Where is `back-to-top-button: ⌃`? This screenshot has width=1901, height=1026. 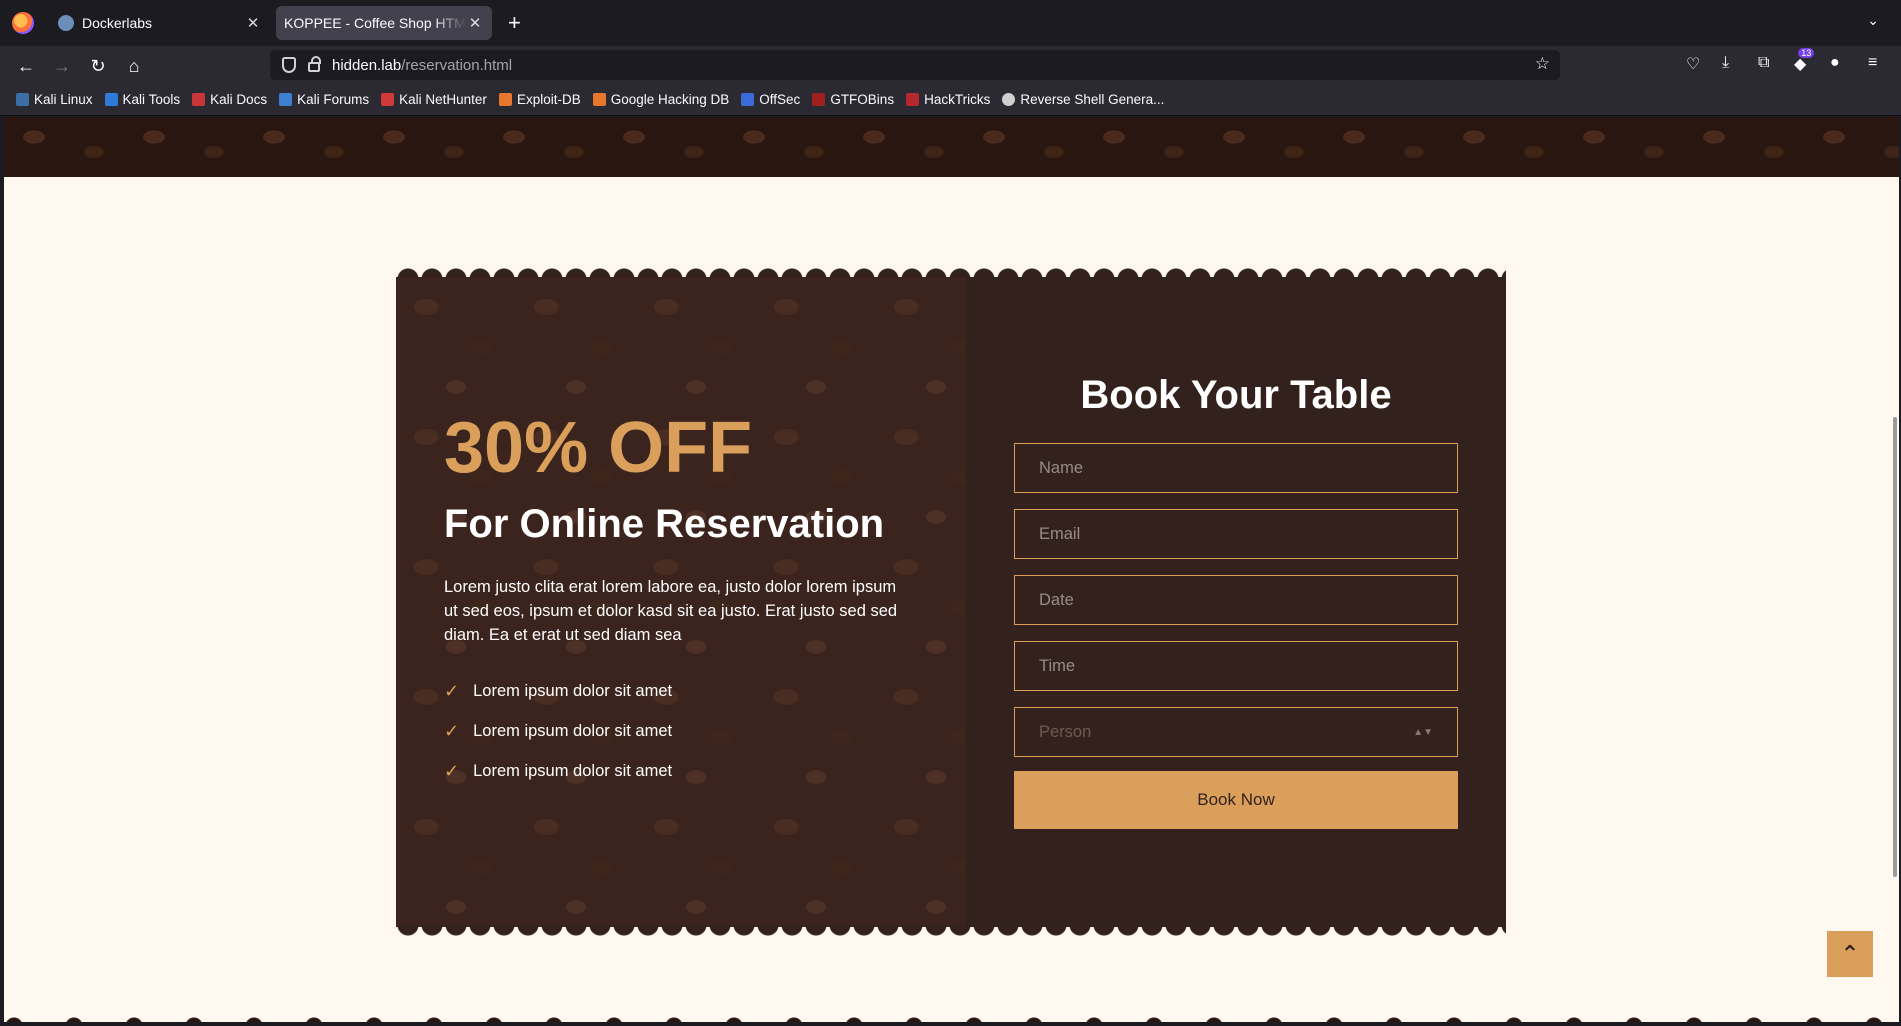 back-to-top-button: ⌃ is located at coordinates (1850, 954).